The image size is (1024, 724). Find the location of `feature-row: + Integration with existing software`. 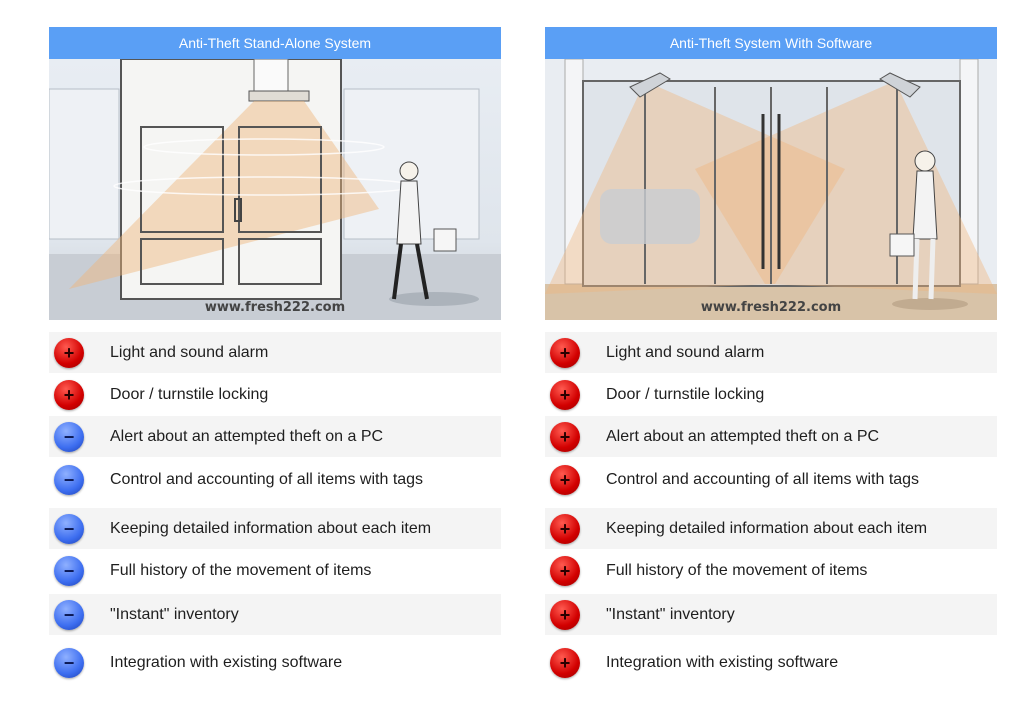

feature-row: + Integration with existing software is located at coordinates (771, 662).